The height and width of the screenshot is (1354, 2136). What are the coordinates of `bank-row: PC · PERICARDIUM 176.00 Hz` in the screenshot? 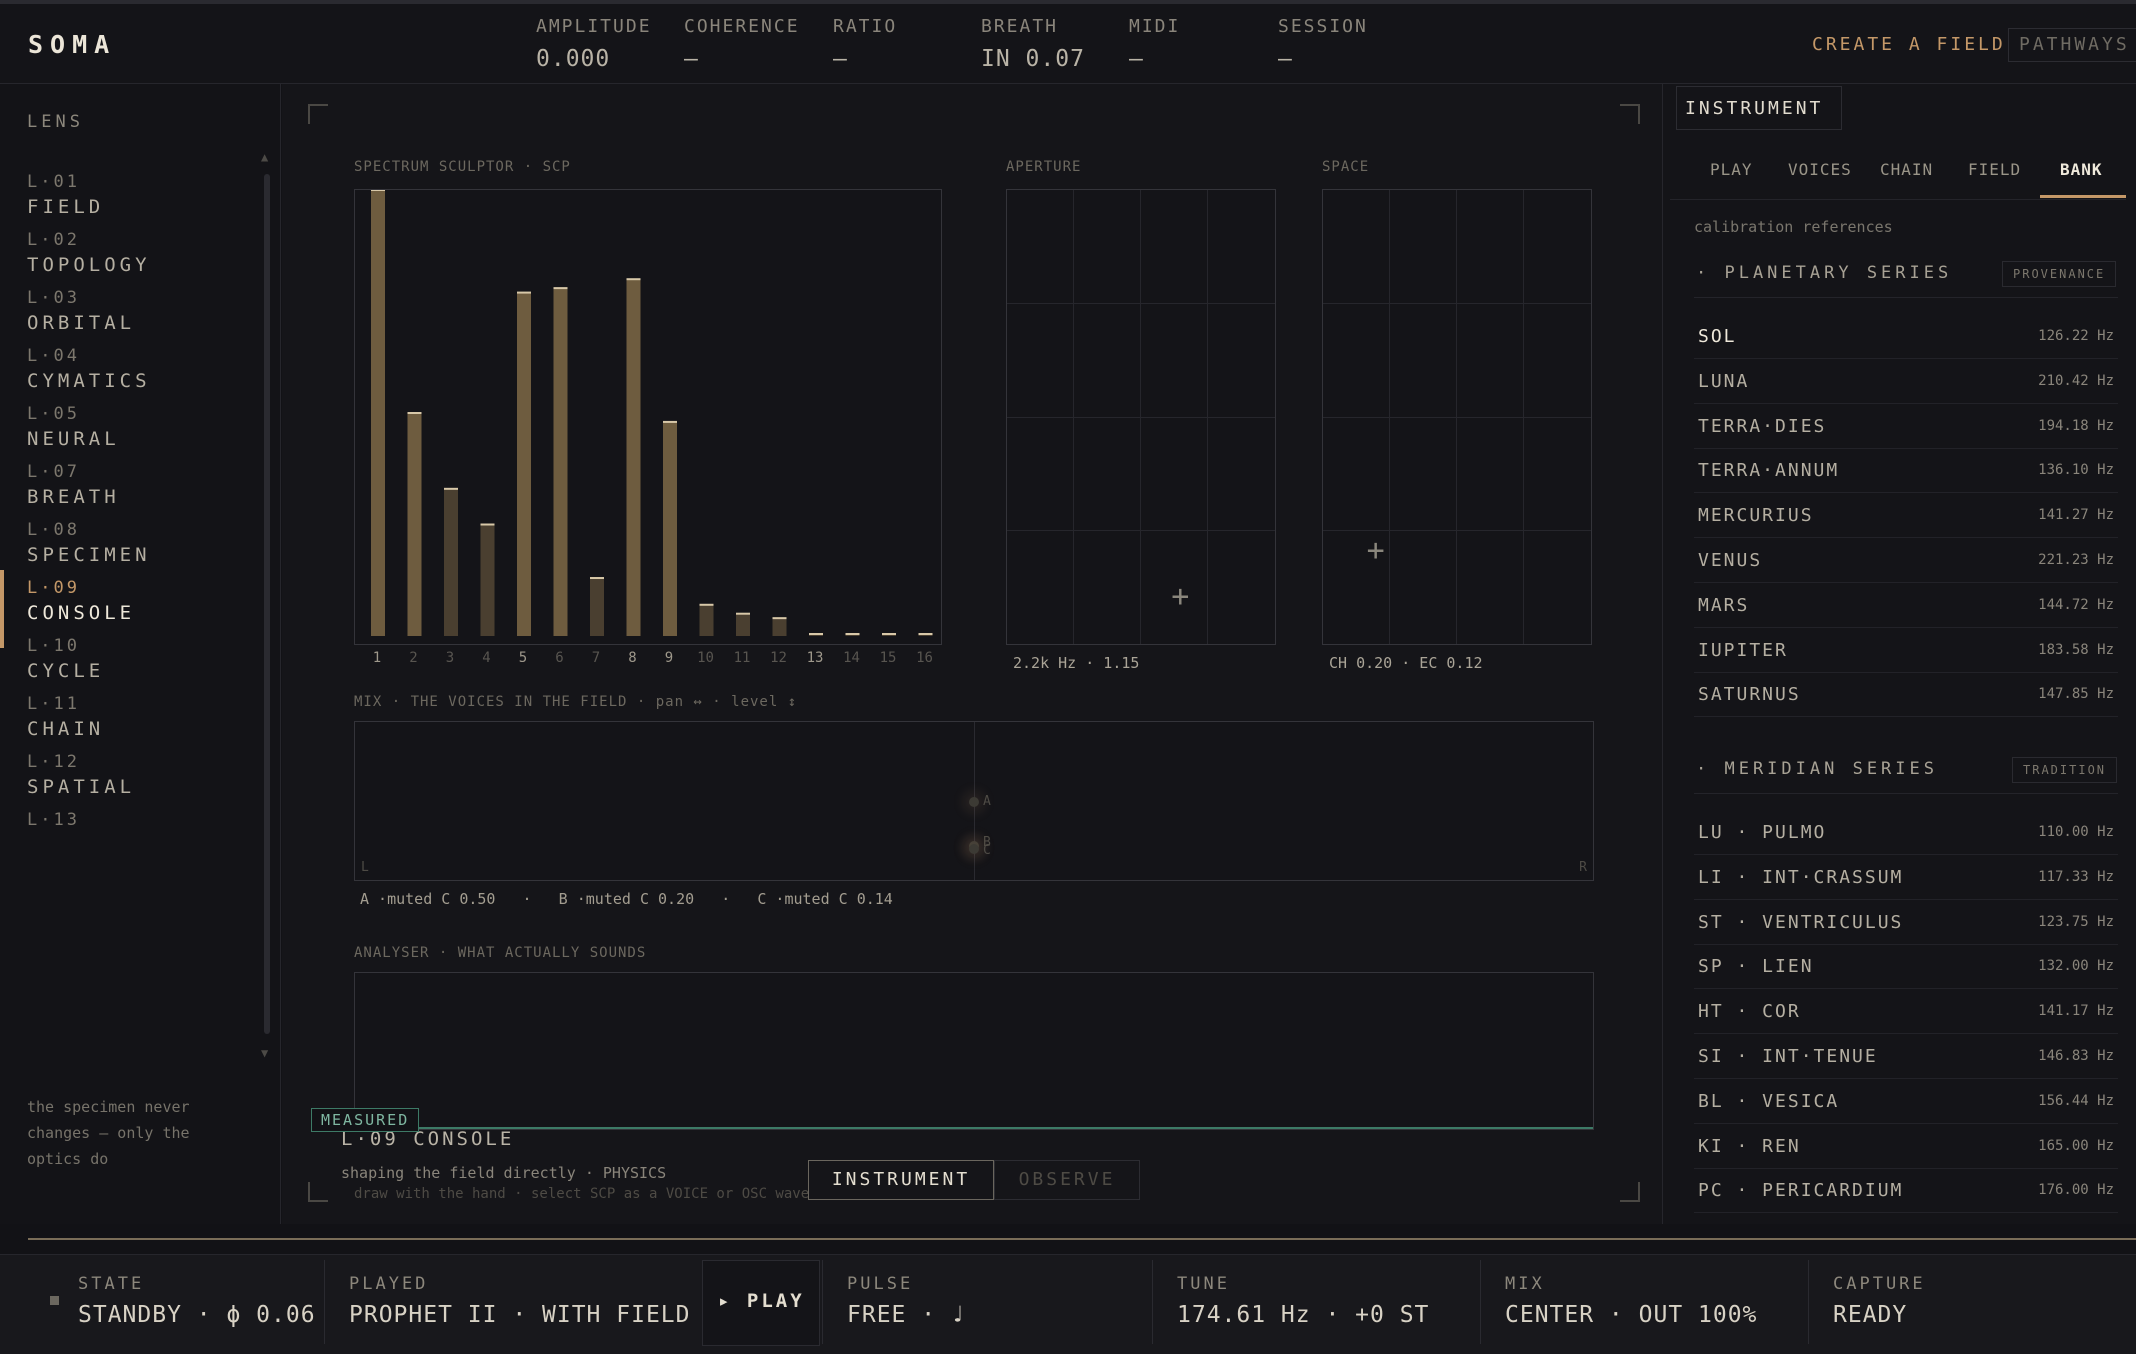 It's located at (1906, 1191).